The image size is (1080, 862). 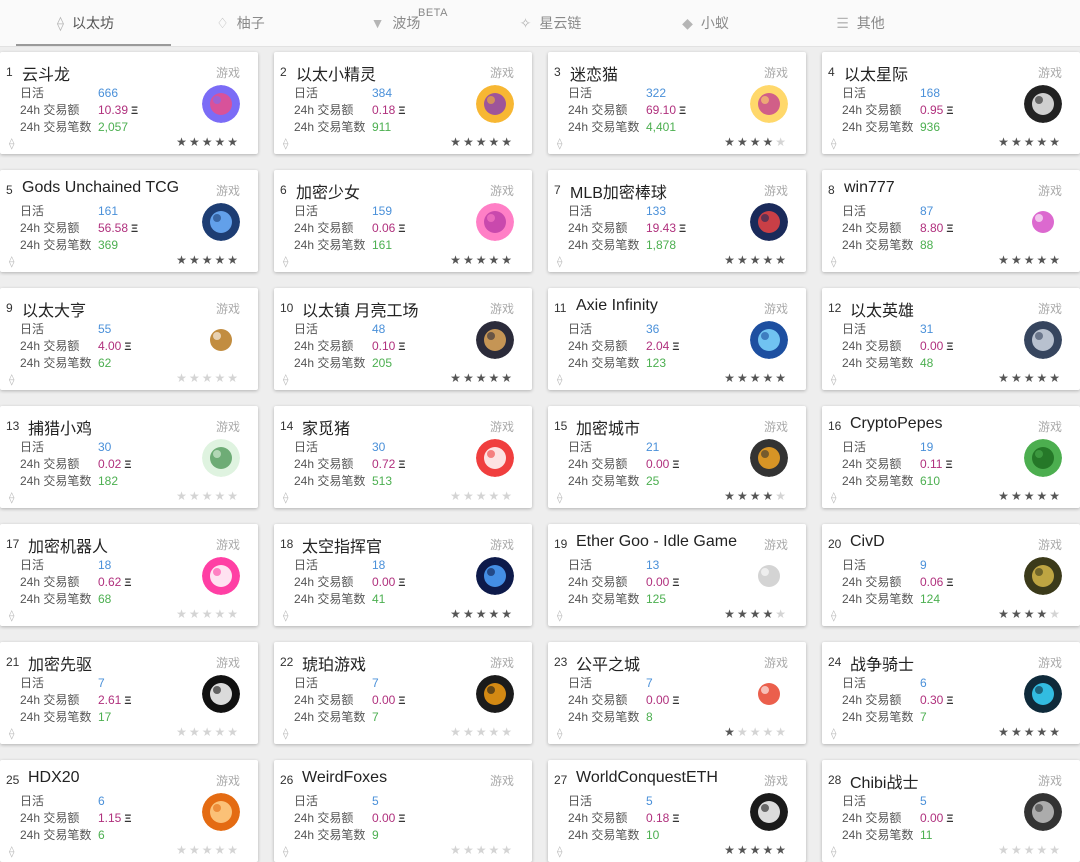 I want to click on worldconquest-logo, so click(x=769, y=812).